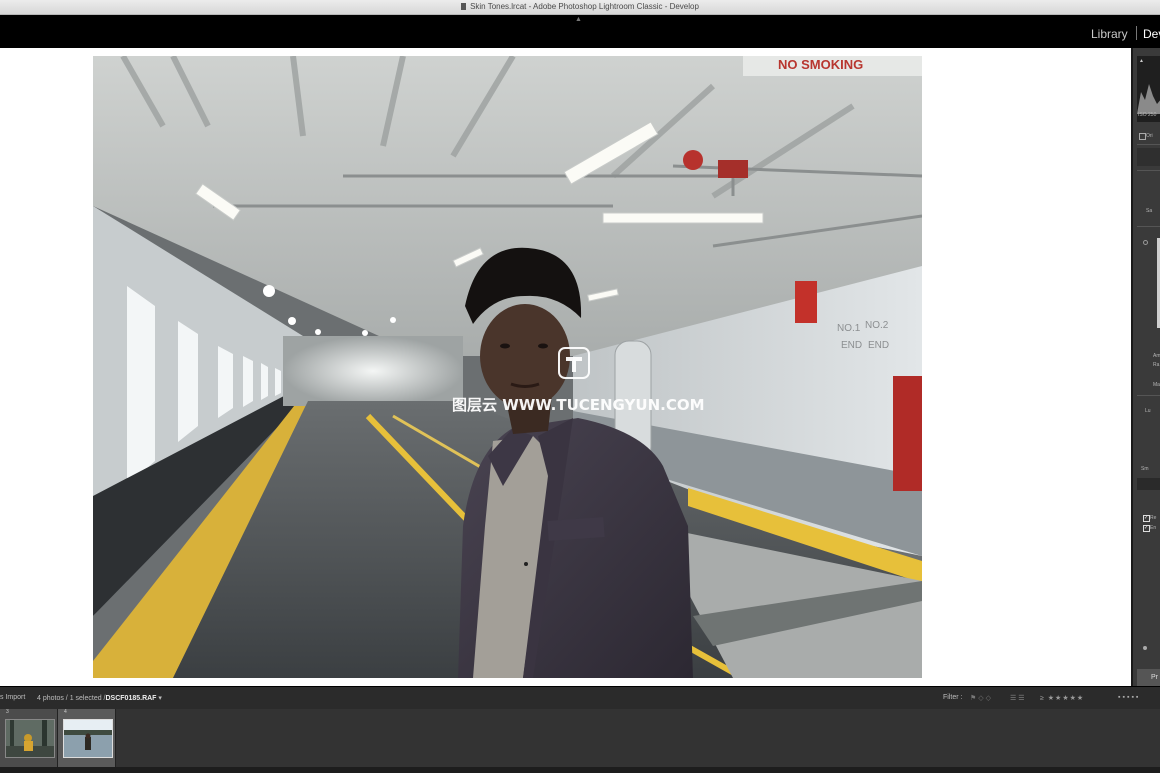 This screenshot has width=1160, height=773. I want to click on previous-button: Pr, so click(1148, 677).